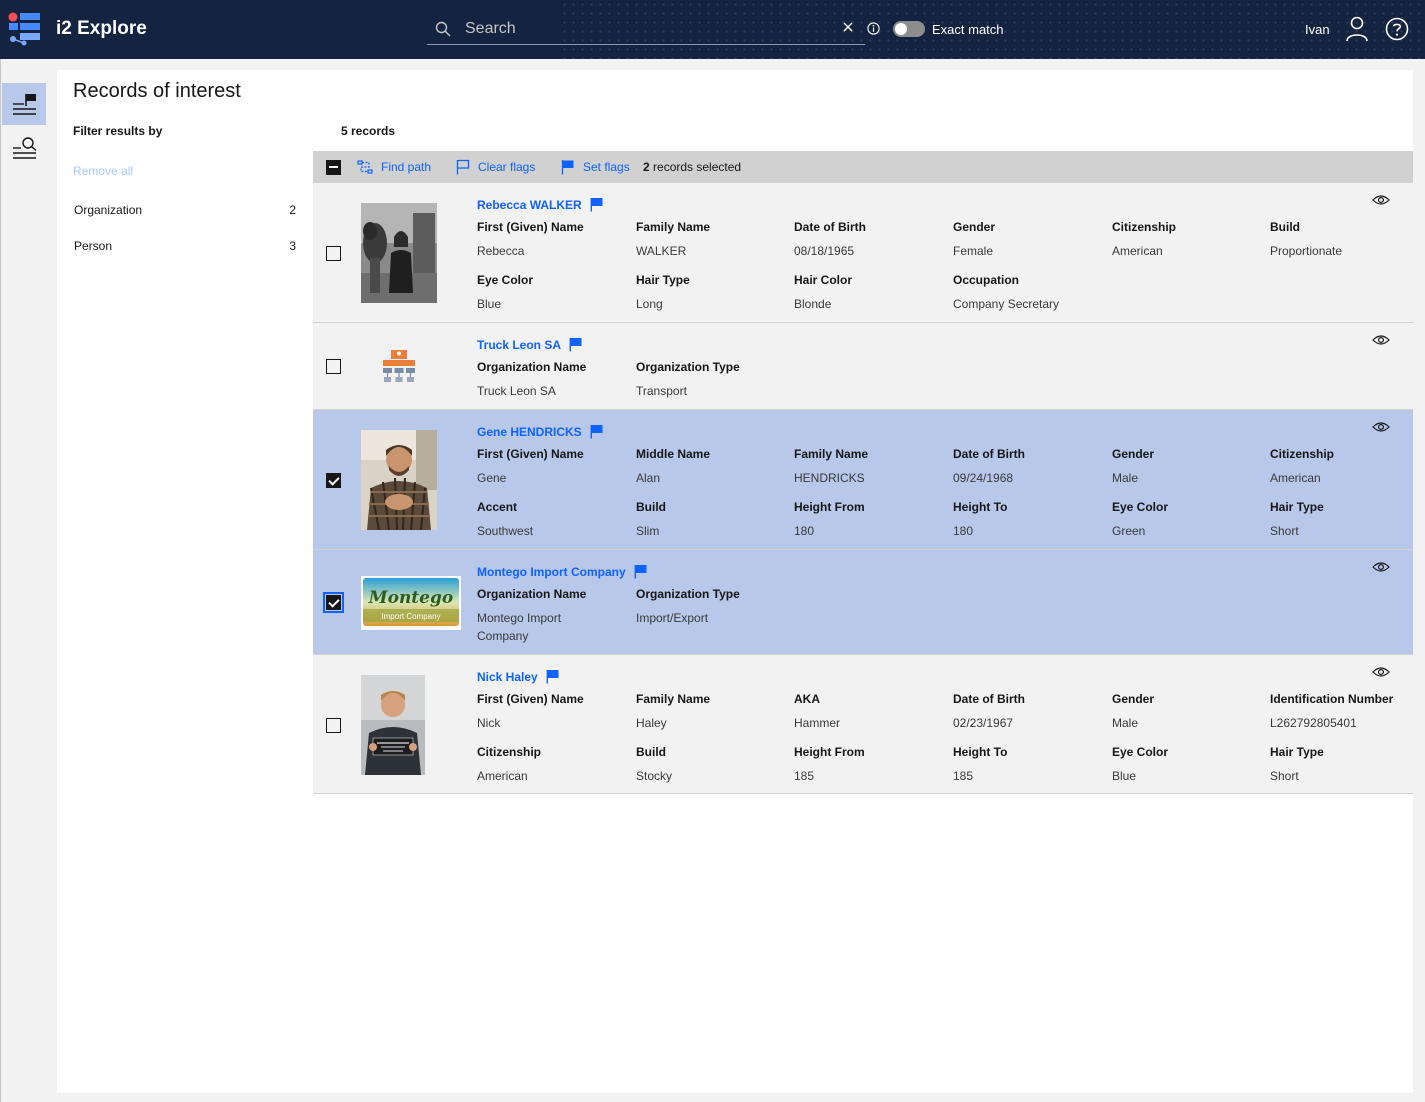 The image size is (1425, 1102). What do you see at coordinates (1187, 520) in the screenshot?
I see `field: Eye Color Green` at bounding box center [1187, 520].